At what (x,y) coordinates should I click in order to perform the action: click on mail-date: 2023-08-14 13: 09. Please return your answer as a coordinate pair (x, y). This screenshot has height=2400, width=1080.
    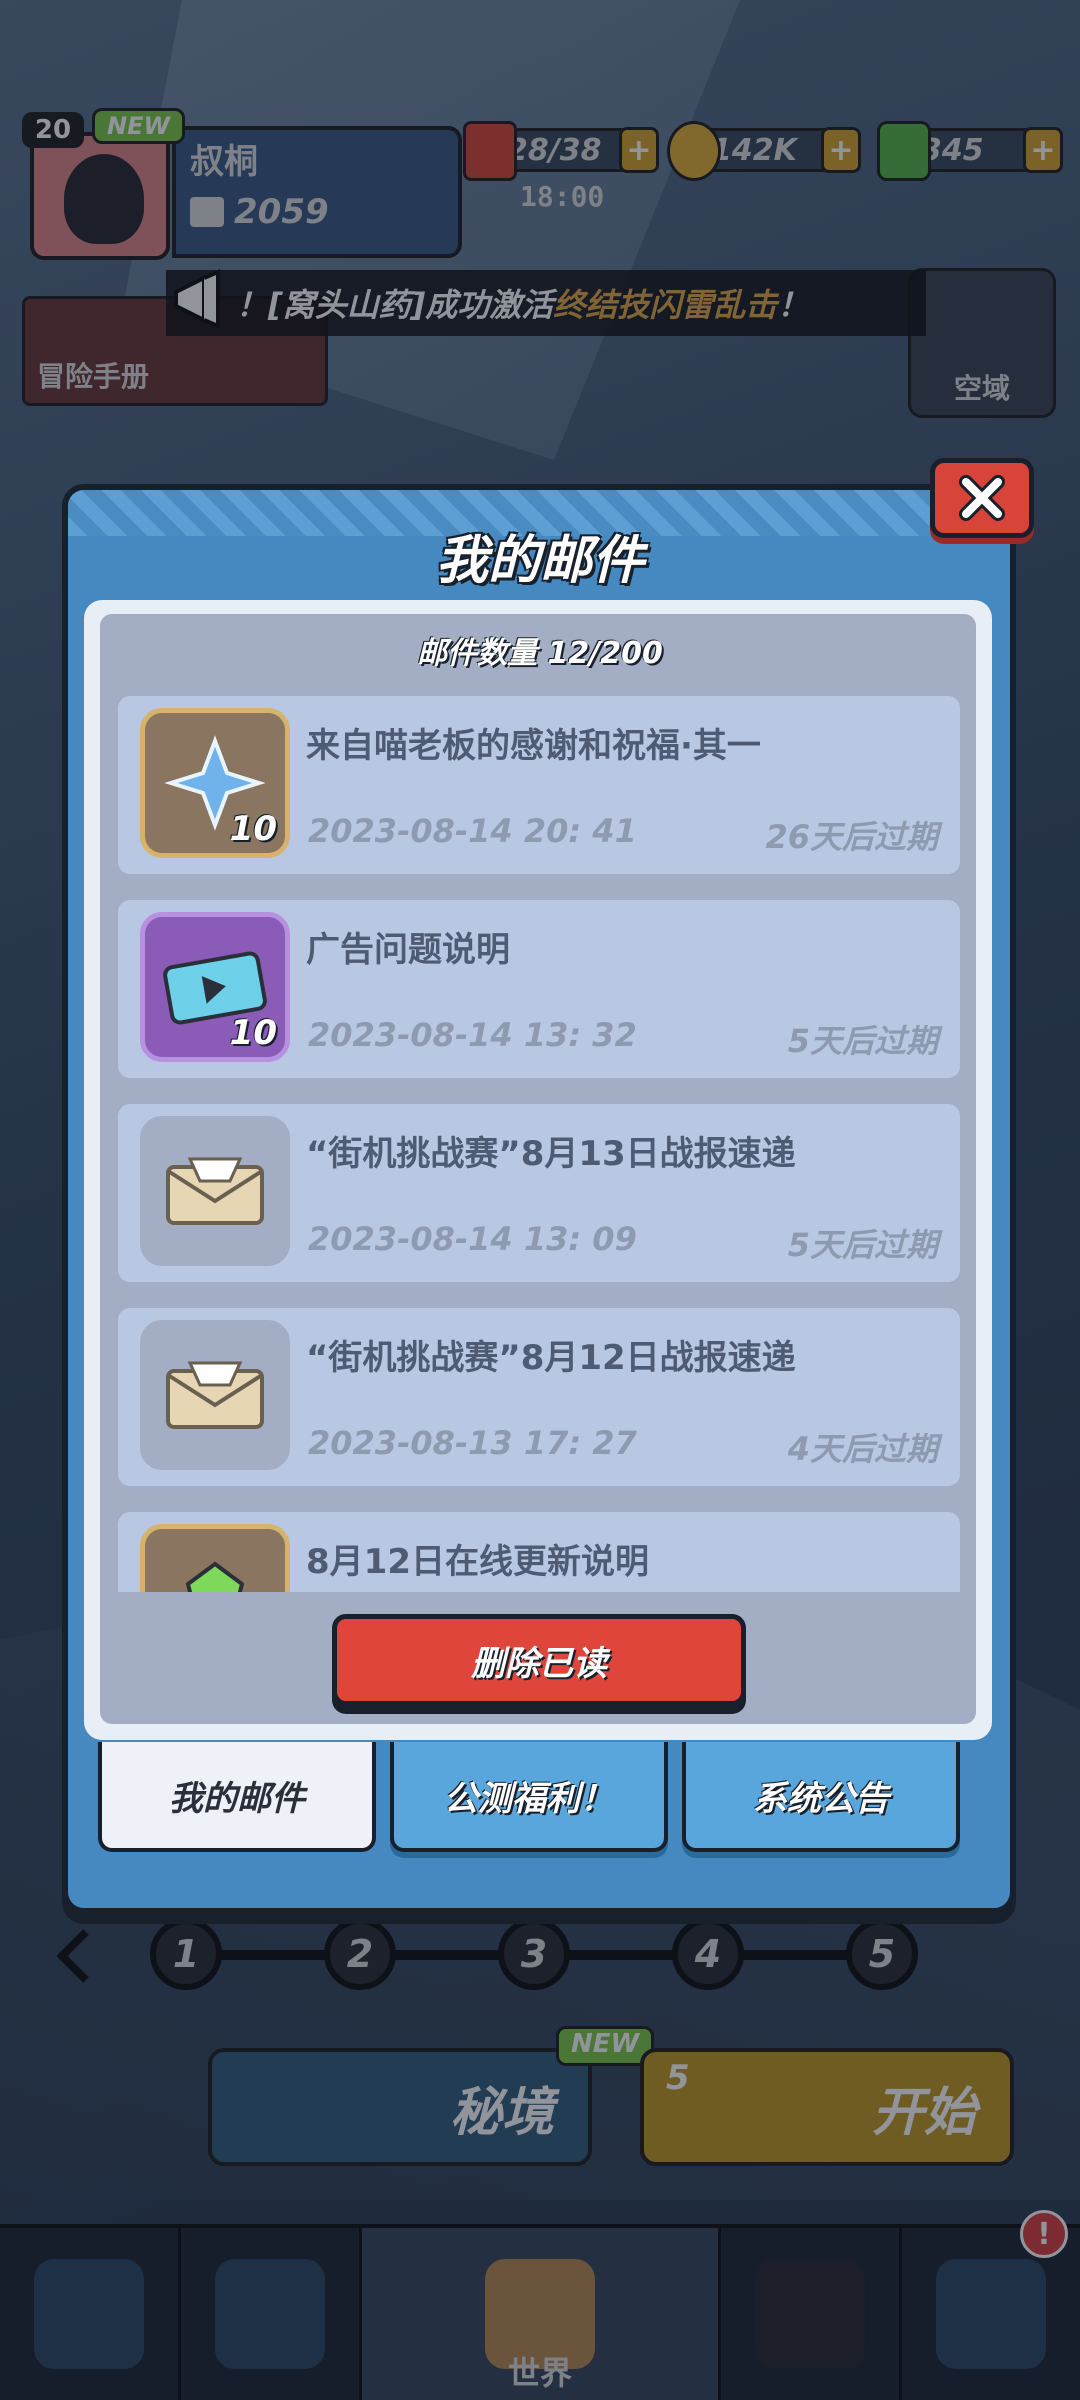
    Looking at the image, I should click on (472, 1239).